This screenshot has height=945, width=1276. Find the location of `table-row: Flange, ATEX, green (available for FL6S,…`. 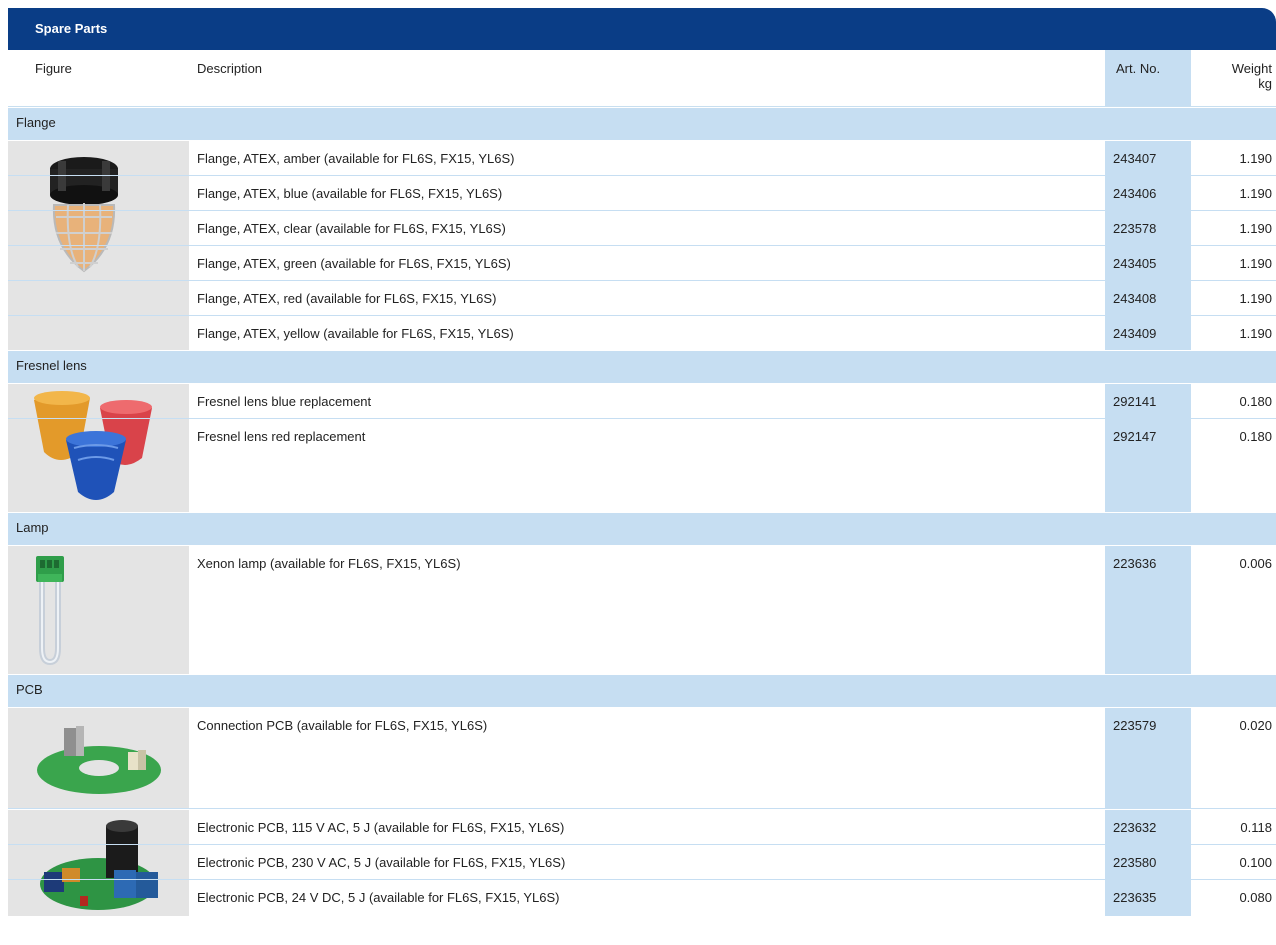

table-row: Flange, ATEX, green (available for FL6S,… is located at coordinates (642, 263).